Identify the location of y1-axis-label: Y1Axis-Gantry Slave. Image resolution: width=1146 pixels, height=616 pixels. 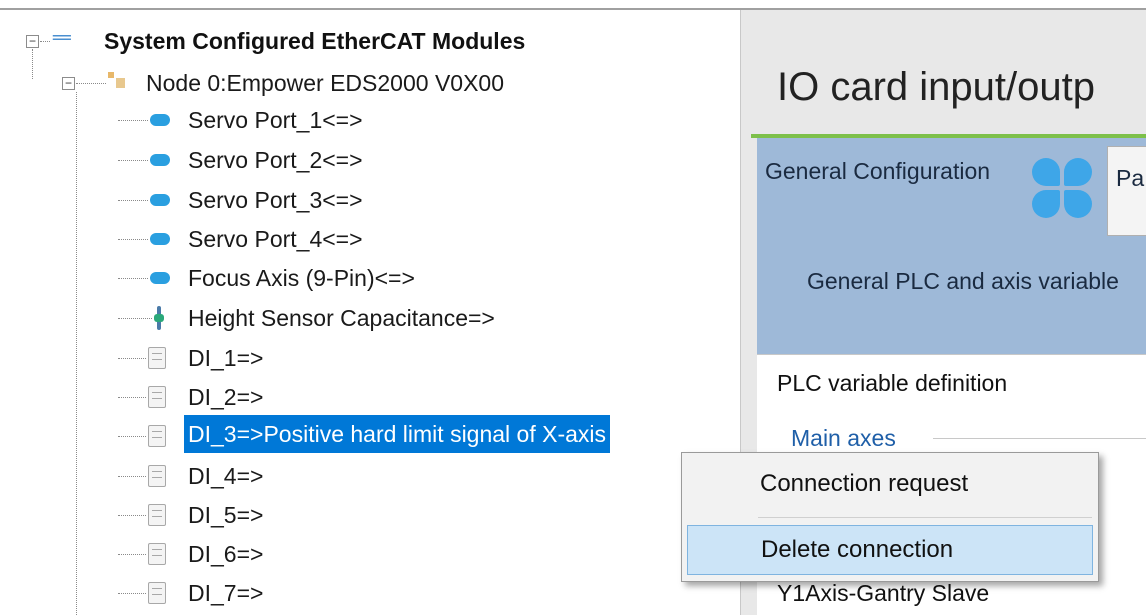
(883, 593).